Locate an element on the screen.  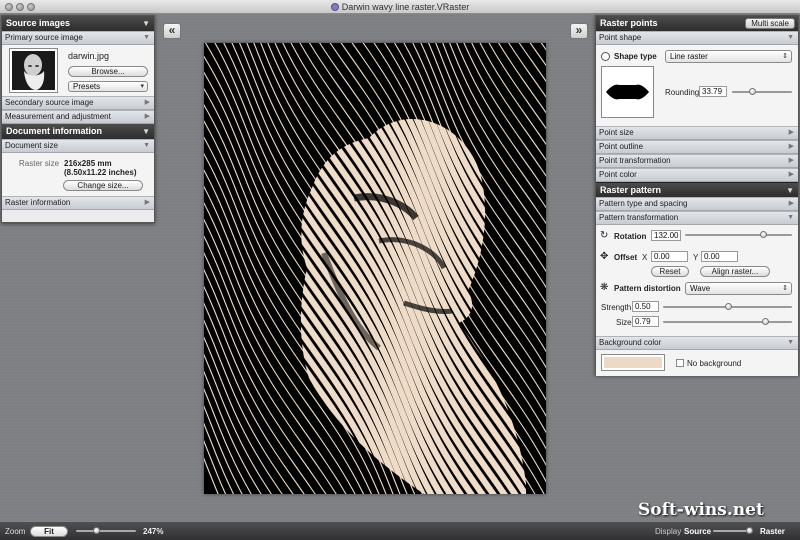
no-background-label: No background is located at coordinates (714, 363).